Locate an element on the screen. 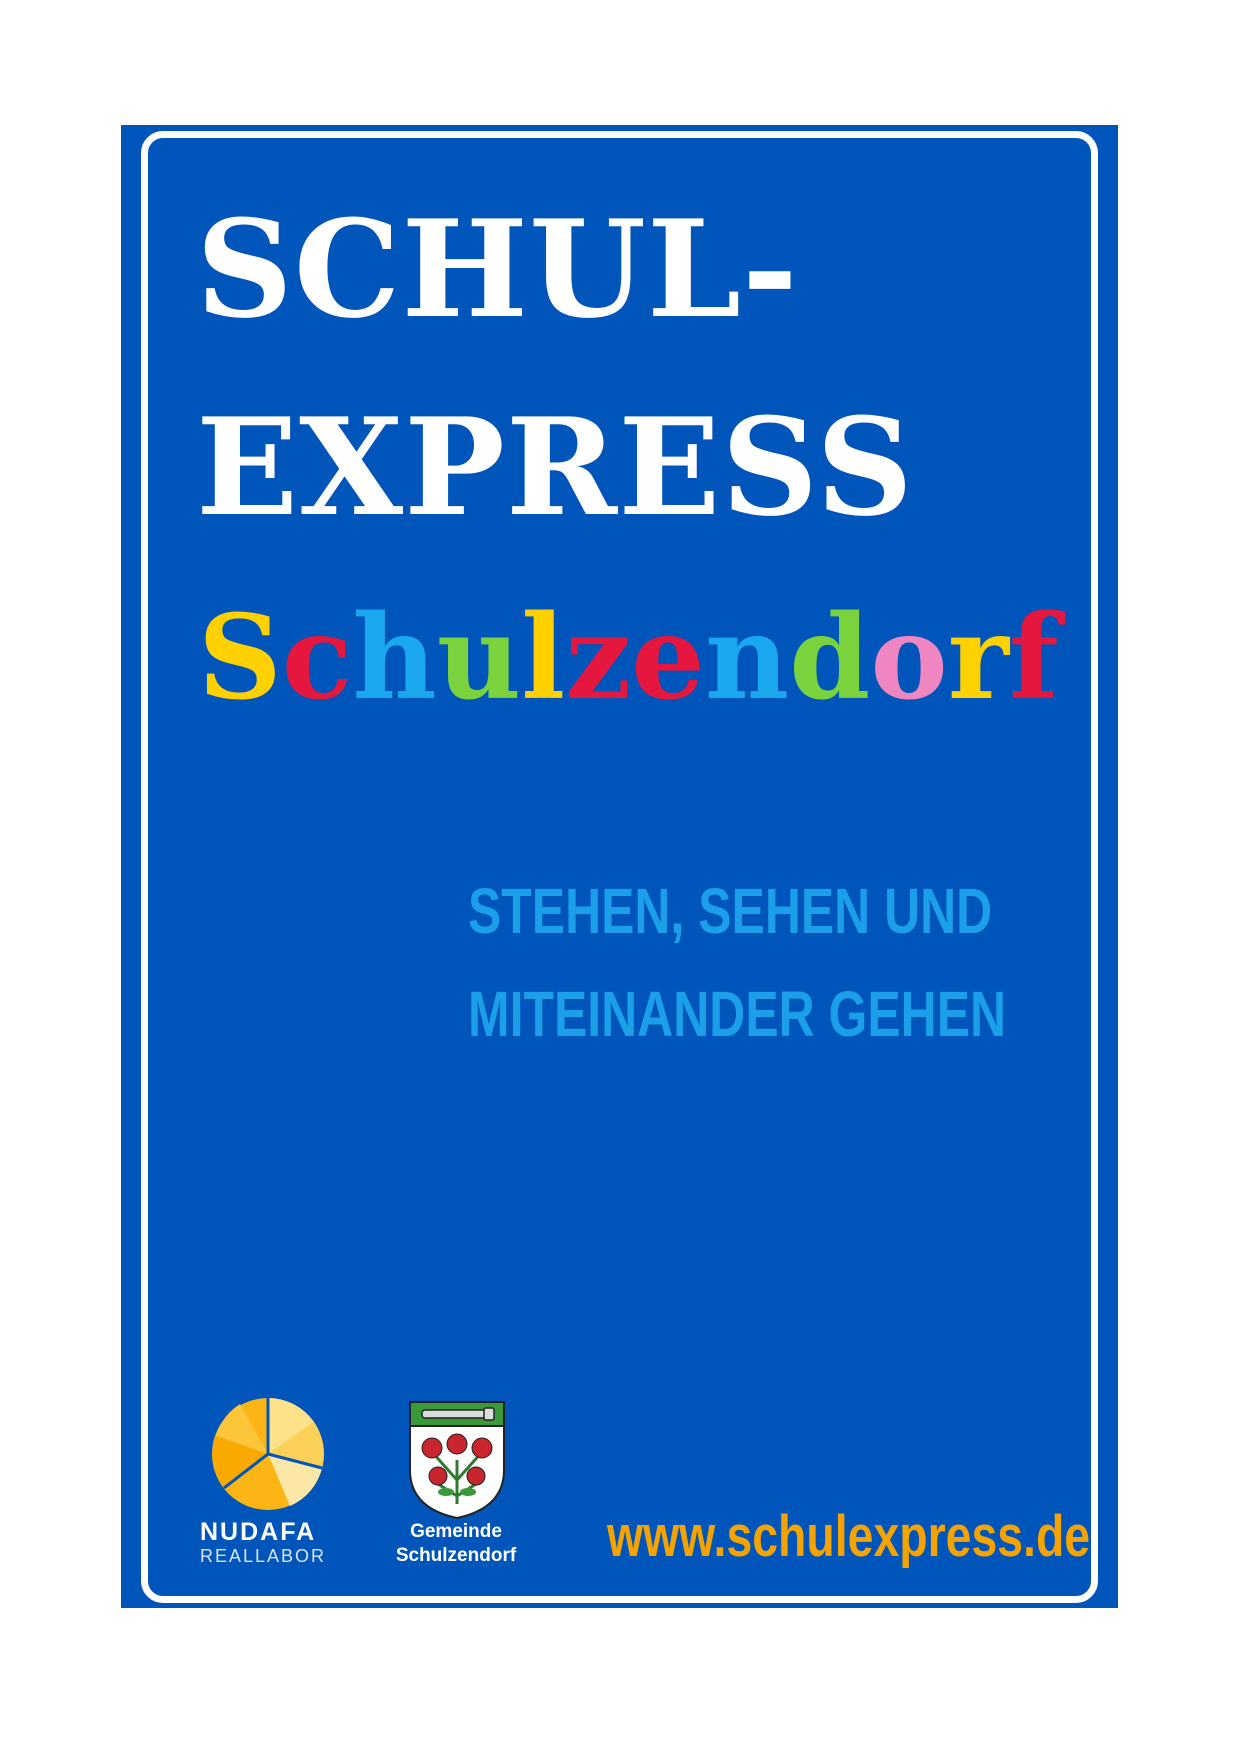 This screenshot has width=1241, height=1749. town-letter: e is located at coordinates (668, 658).